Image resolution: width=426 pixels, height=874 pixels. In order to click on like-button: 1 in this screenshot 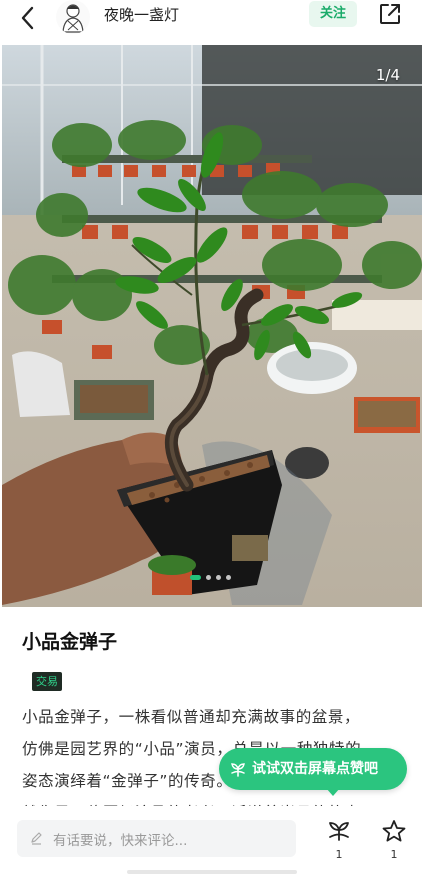, I will do `click(339, 839)`.